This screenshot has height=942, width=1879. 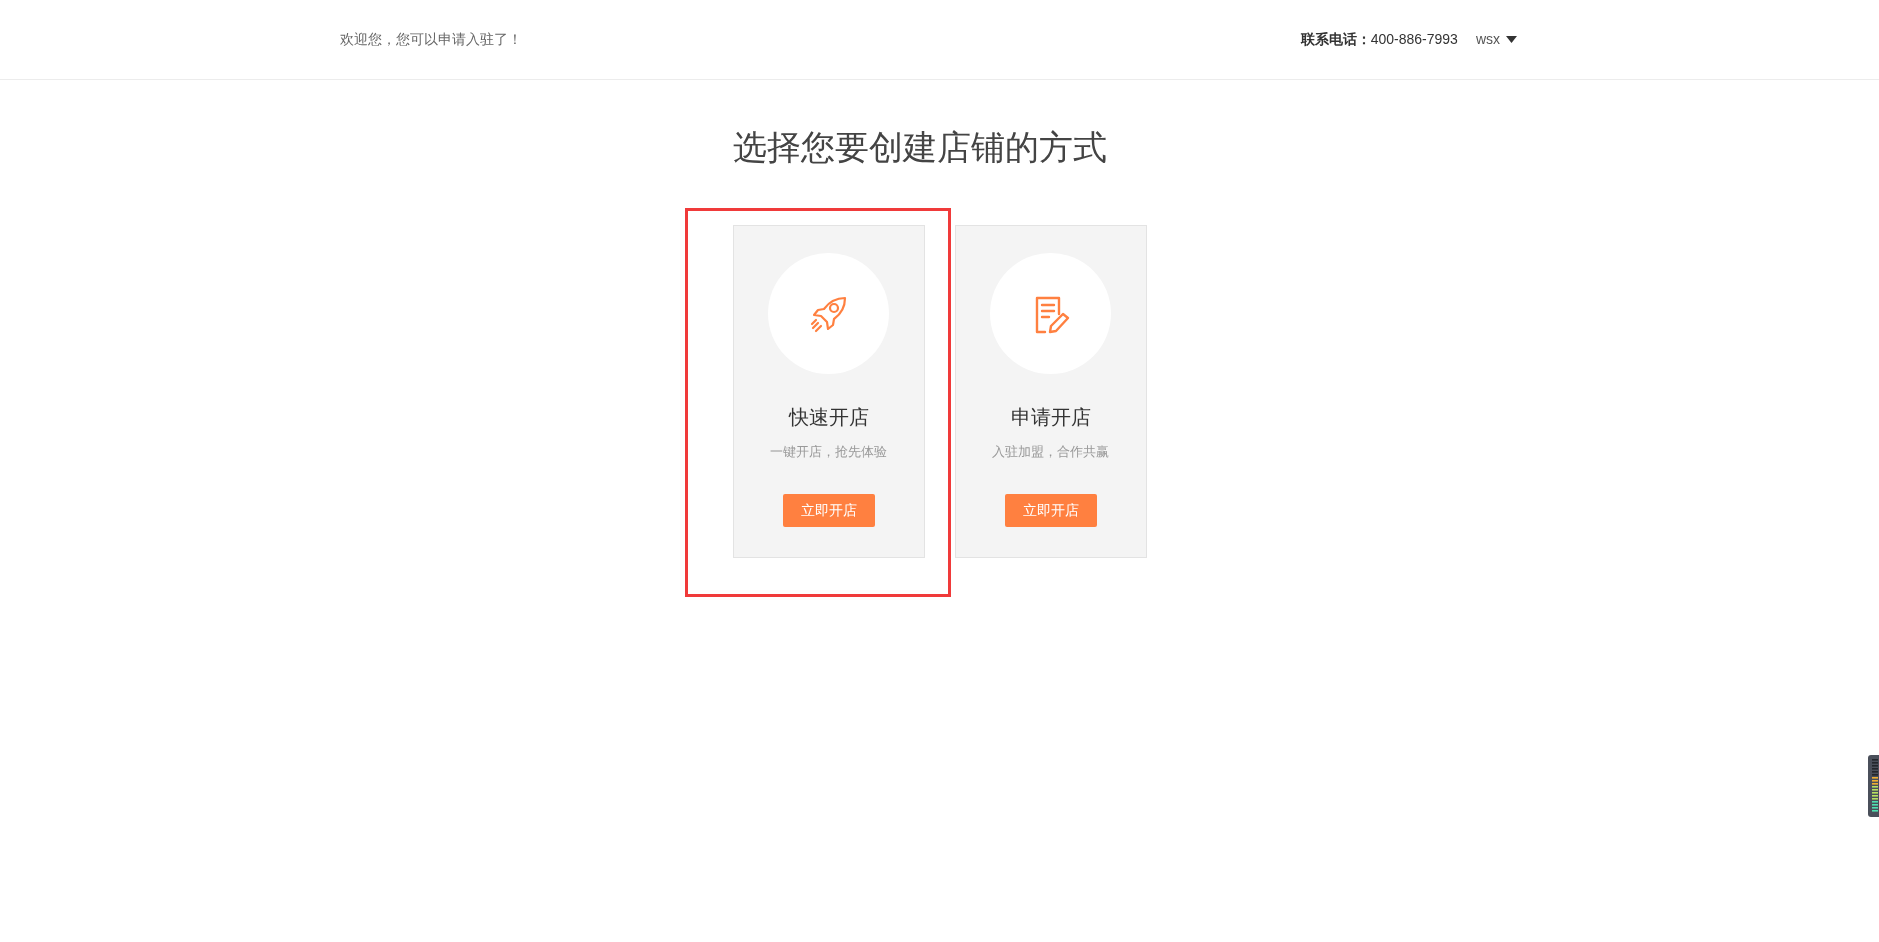 I want to click on user-menu: wsx, so click(x=1496, y=39).